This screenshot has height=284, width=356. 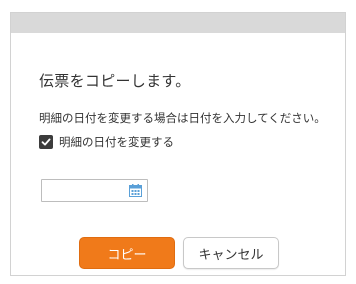 I want to click on check-icon, so click(x=46, y=142).